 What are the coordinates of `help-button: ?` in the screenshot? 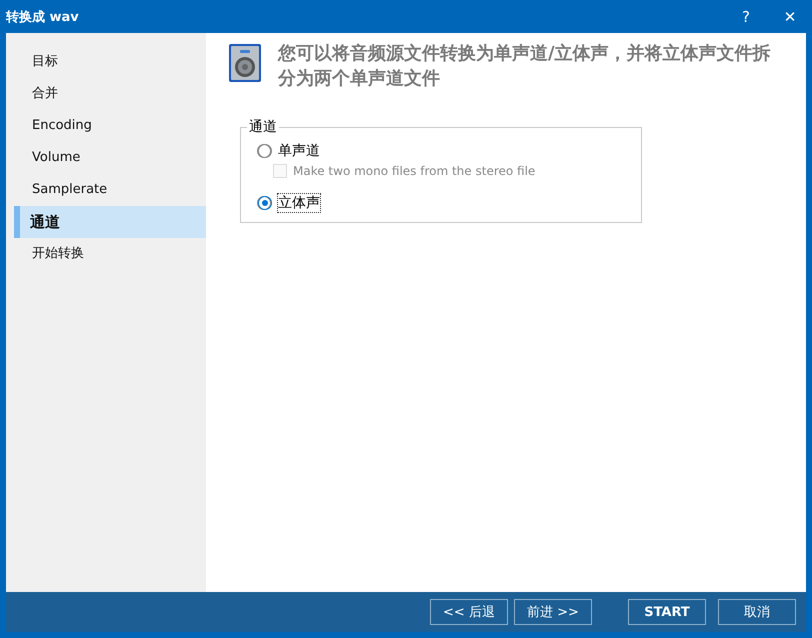 It's located at (746, 16).